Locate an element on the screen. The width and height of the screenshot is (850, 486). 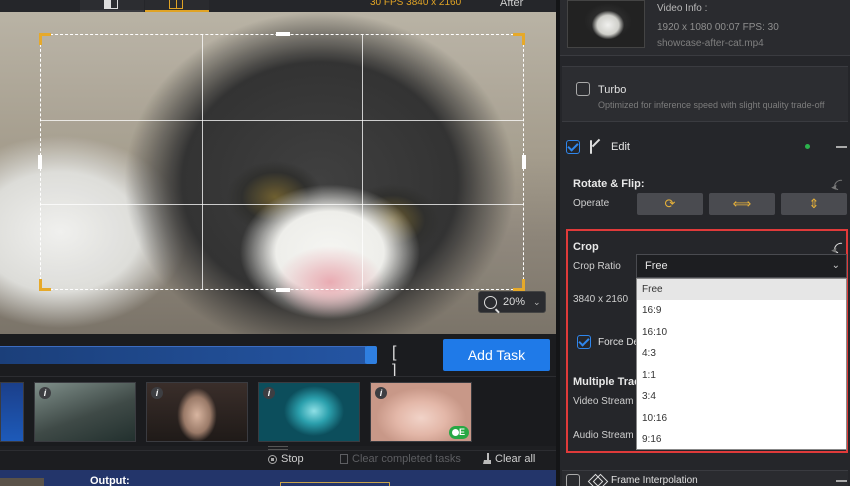
multiple-tracks-title: Multiple Trac is located at coordinates (607, 382).